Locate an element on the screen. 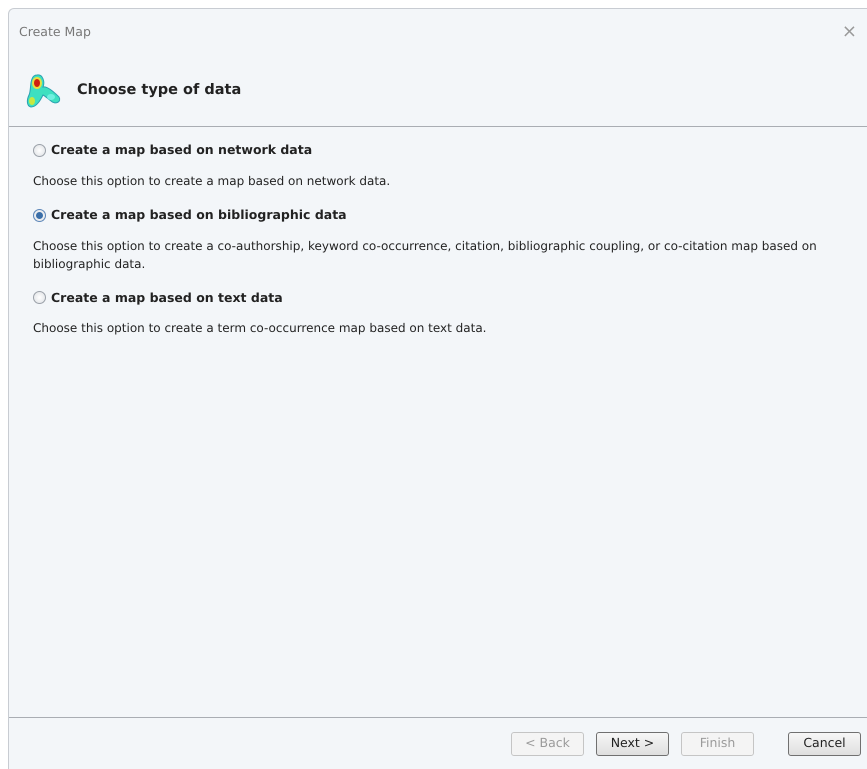 Image resolution: width=867 pixels, height=769 pixels. option-label: Create a map based on network data is located at coordinates (181, 150).